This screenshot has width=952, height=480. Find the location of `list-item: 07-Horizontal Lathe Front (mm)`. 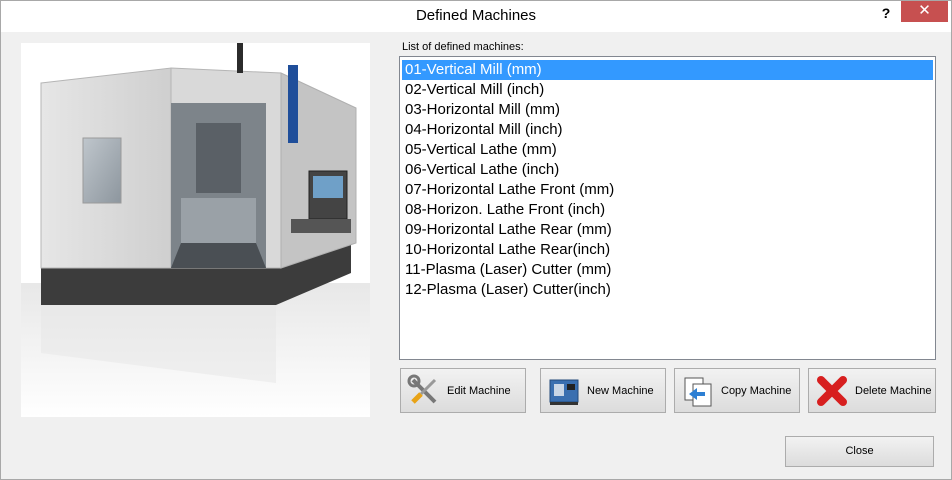

list-item: 07-Horizontal Lathe Front (mm) is located at coordinates (667, 190).